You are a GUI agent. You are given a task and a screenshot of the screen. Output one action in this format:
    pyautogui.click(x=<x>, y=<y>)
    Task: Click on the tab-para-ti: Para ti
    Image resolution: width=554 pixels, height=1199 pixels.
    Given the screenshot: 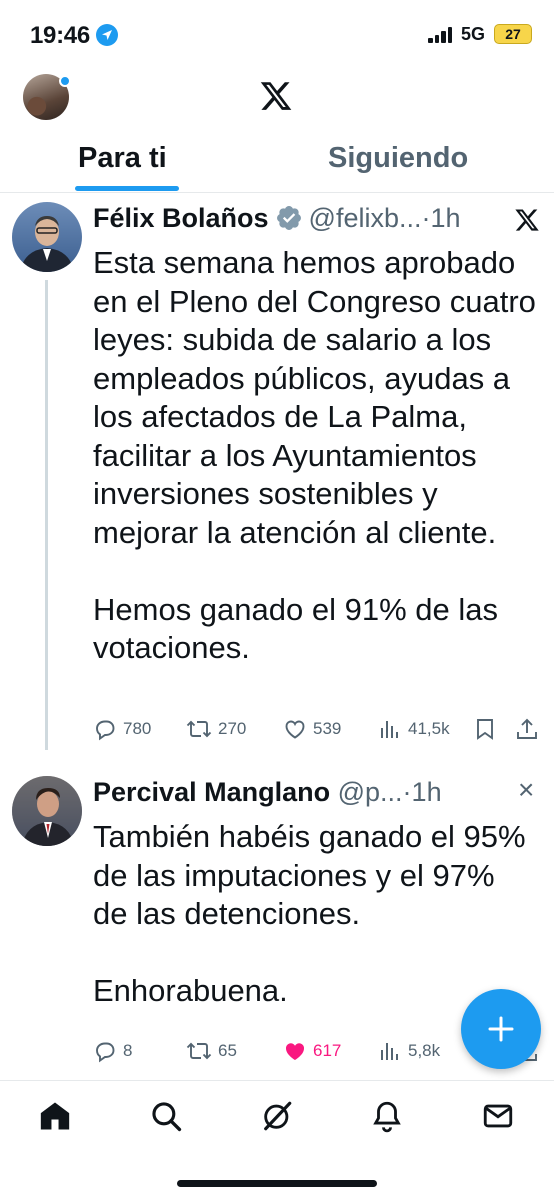 What is the action you would take?
    pyautogui.click(x=122, y=158)
    